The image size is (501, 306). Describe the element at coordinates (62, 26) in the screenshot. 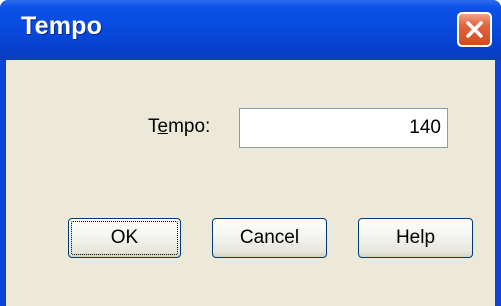

I see `dialog-title: Tempo` at that location.